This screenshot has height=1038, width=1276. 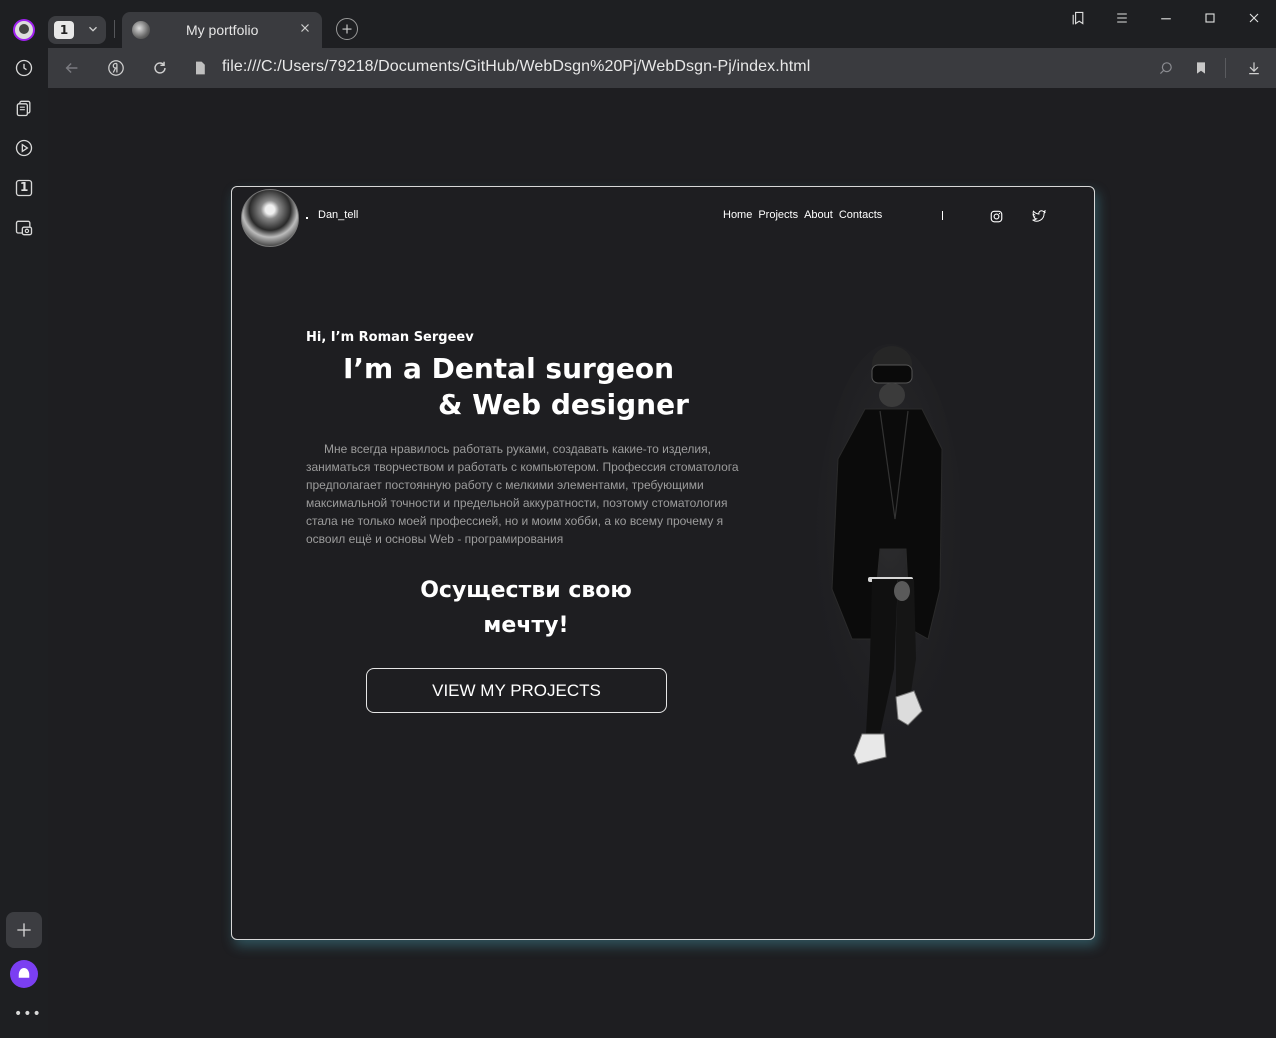 I want to click on browser-profile-avatar, so click(x=24, y=30).